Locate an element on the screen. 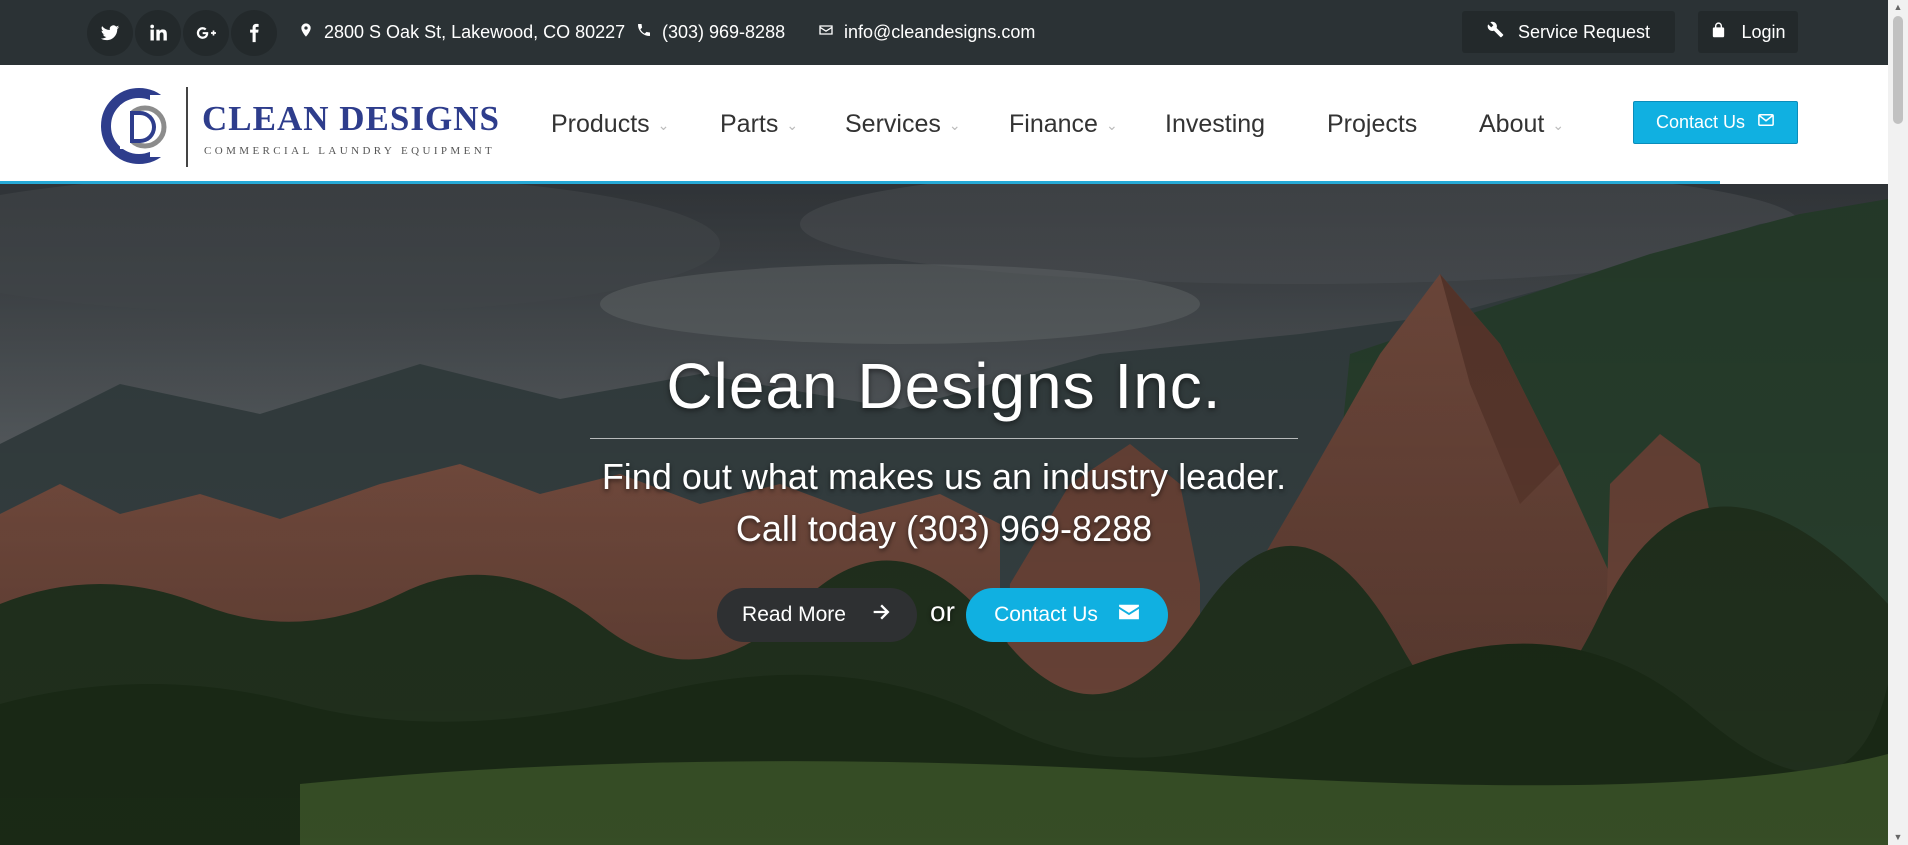  phone-text: (303) 969-8288 is located at coordinates (724, 32).